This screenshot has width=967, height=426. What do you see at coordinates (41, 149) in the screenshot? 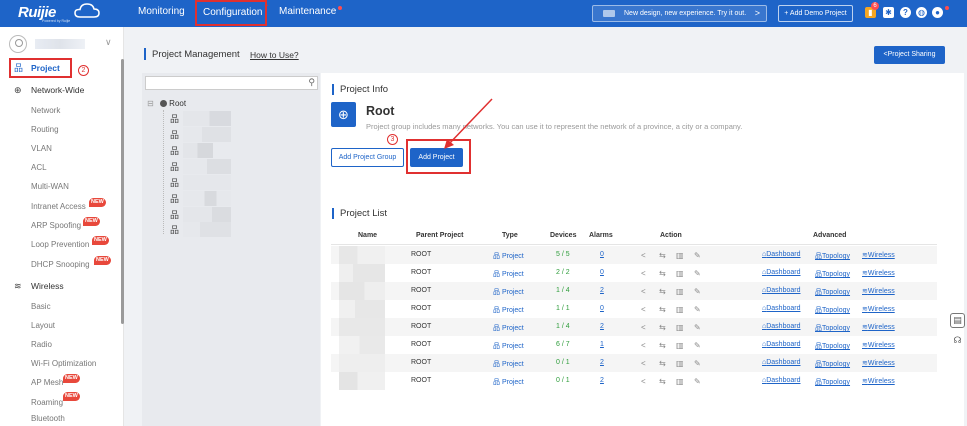
I see `sidebar-subitem-vlan: VLAN` at bounding box center [41, 149].